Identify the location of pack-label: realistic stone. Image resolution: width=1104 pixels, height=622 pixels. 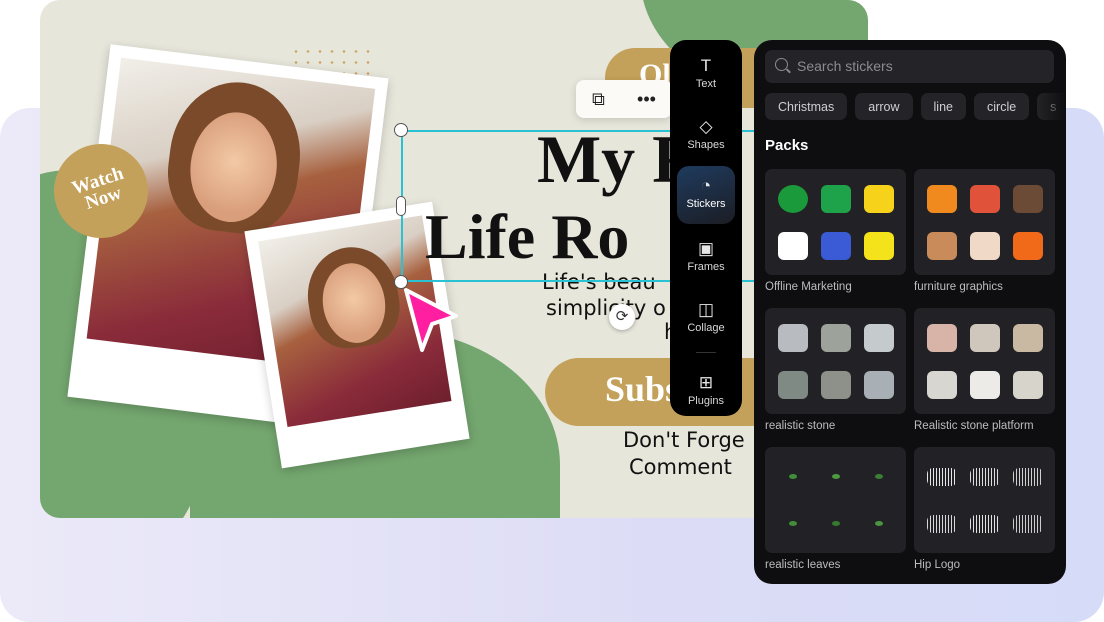
(800, 426).